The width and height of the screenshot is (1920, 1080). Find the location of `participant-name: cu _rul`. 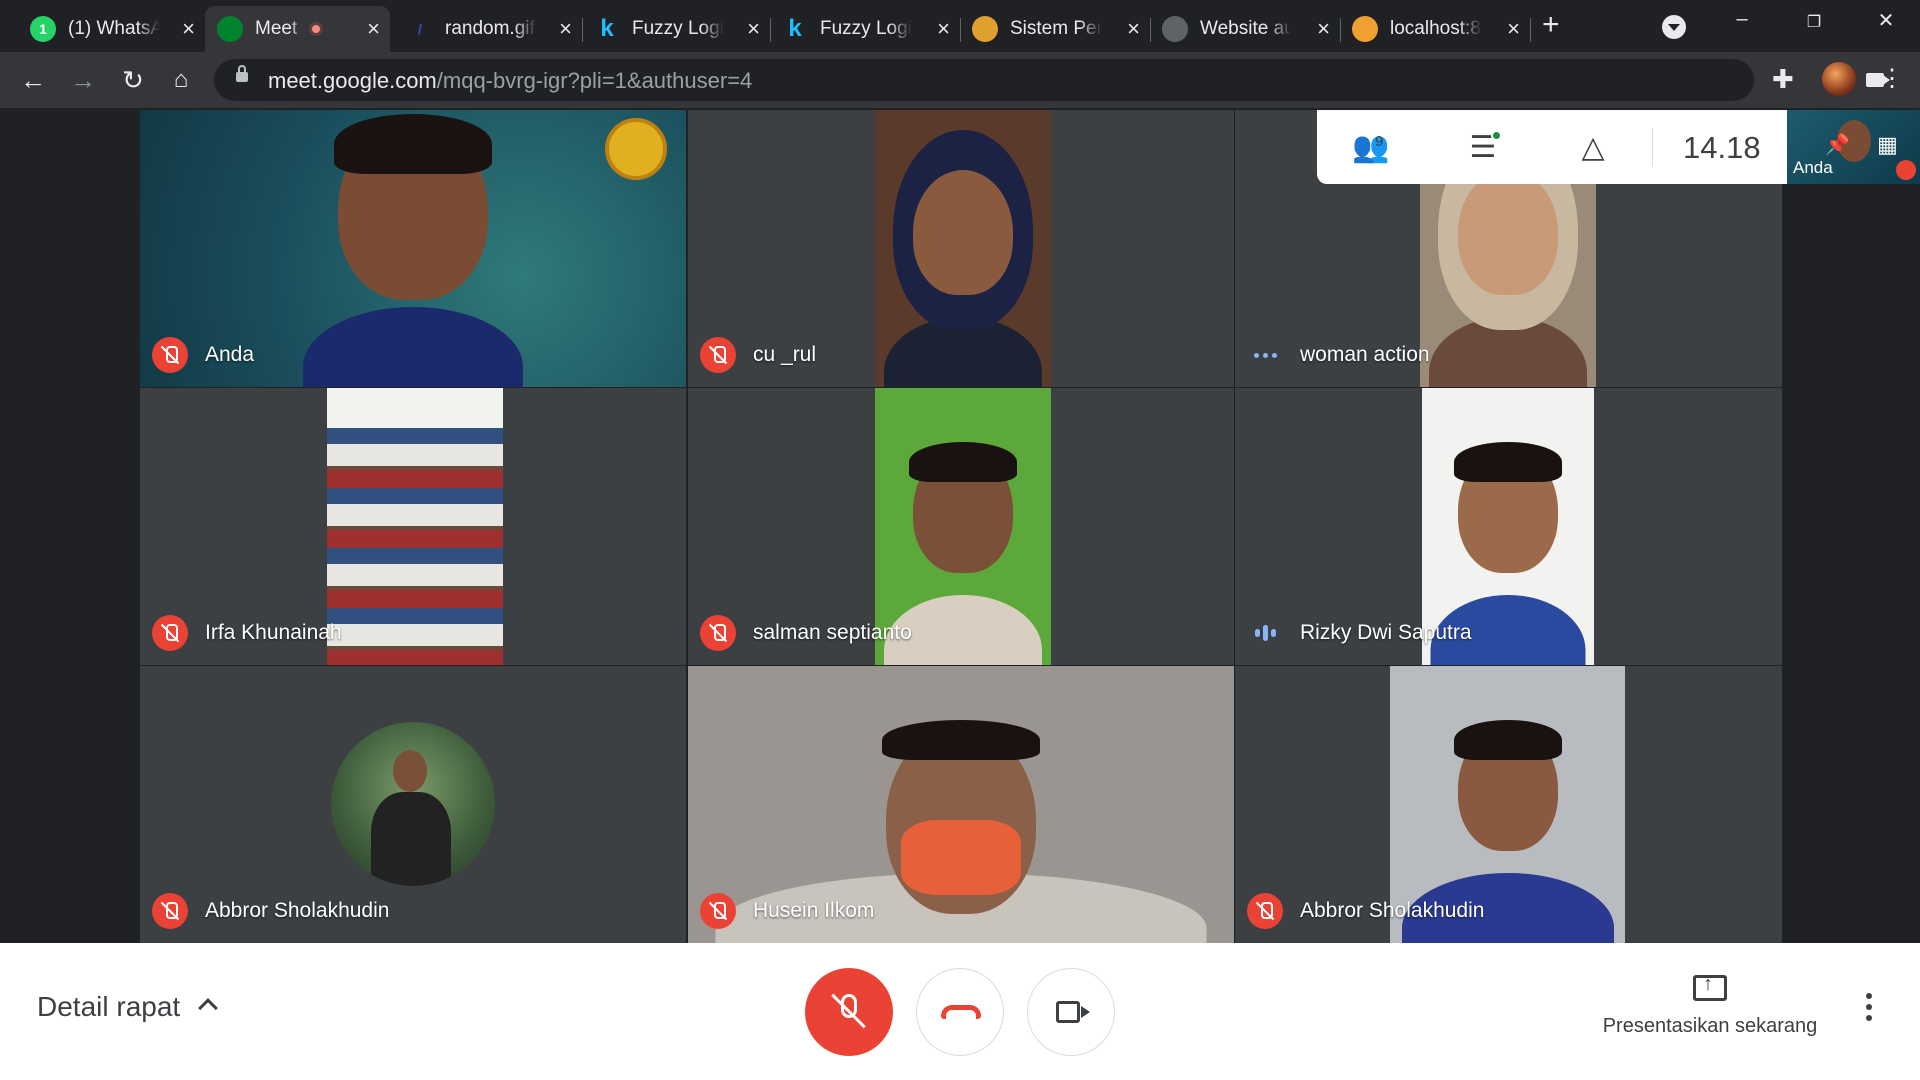

participant-name: cu _rul is located at coordinates (785, 354).